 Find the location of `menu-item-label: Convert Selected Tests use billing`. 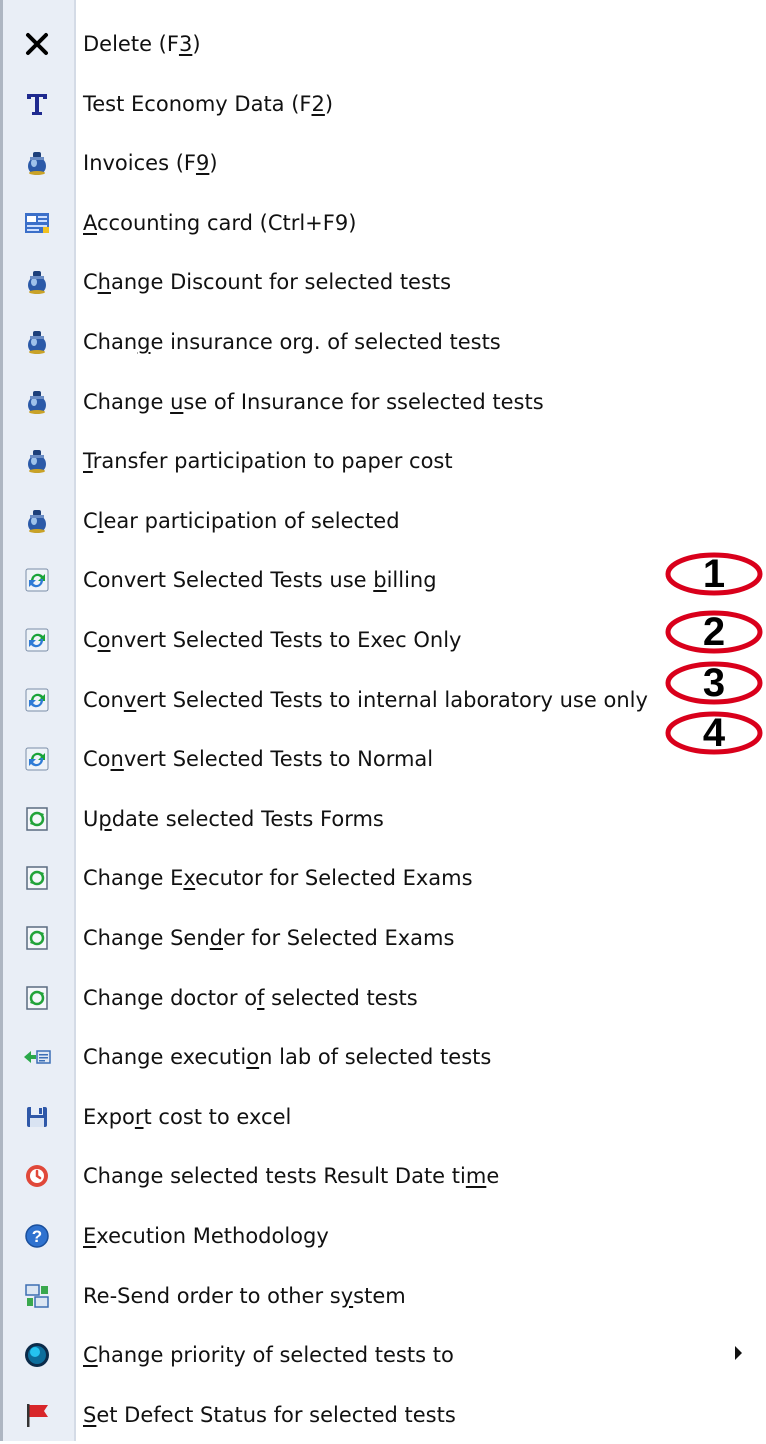

menu-item-label: Convert Selected Tests use billing is located at coordinates (260, 580).